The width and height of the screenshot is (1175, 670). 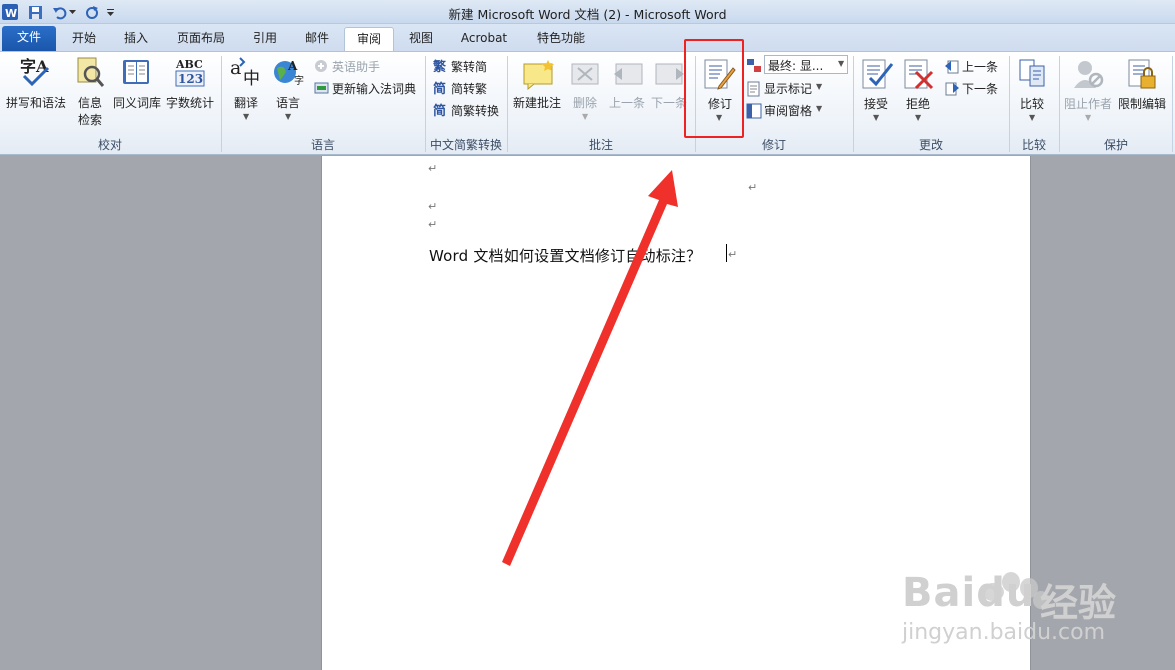 I want to click on svg-text: 123, so click(x=190, y=79).